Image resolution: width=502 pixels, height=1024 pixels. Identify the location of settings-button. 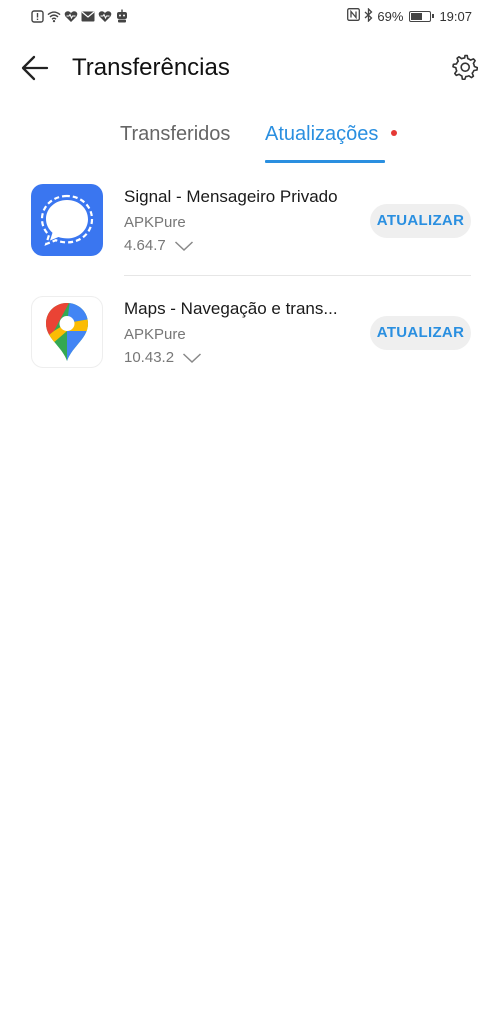
(465, 67).